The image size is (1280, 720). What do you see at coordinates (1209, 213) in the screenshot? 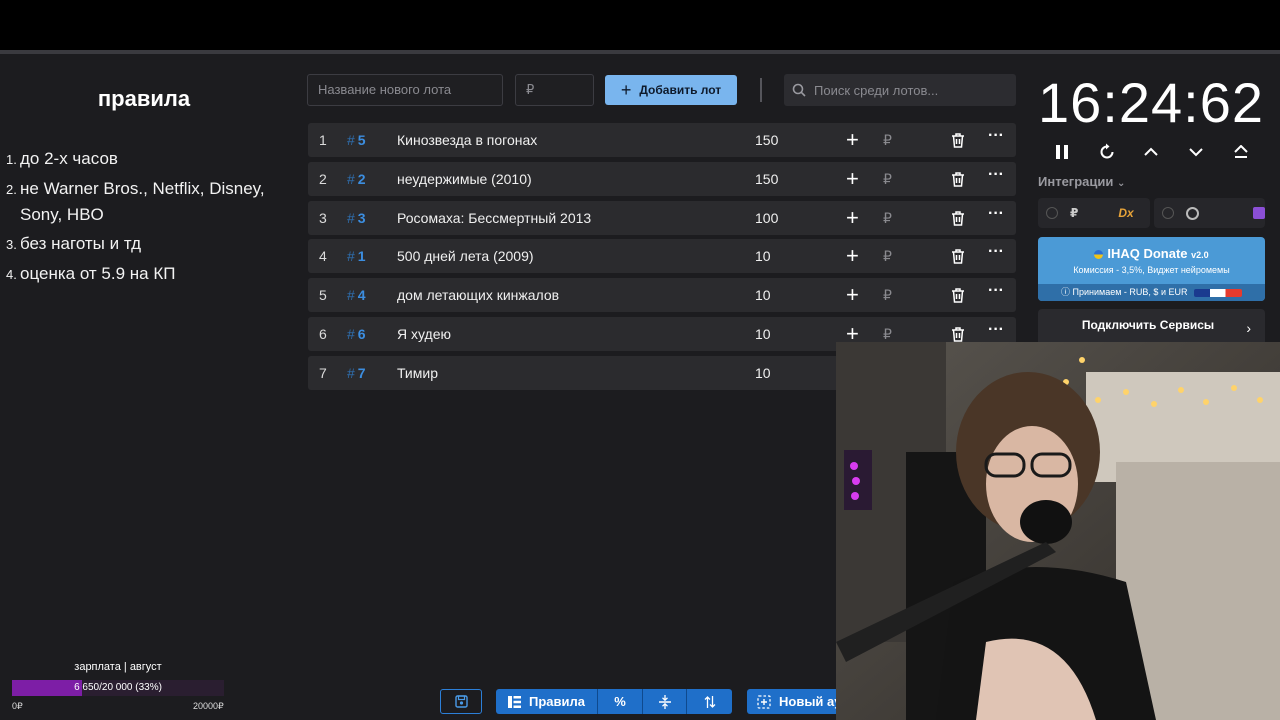
I see `streaming-integration-card` at bounding box center [1209, 213].